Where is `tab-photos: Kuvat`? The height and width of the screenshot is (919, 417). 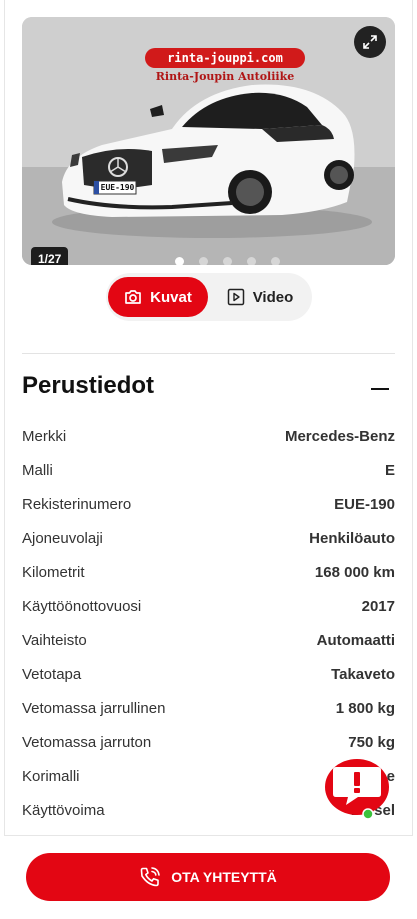
tab-photos: Kuvat is located at coordinates (158, 297).